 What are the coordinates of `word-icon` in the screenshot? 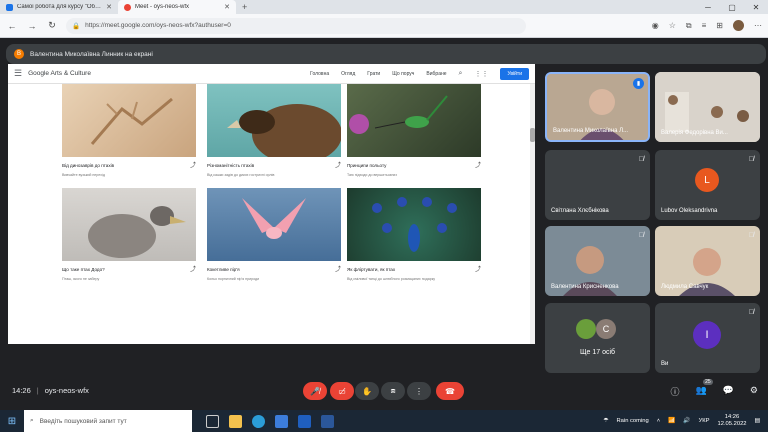 It's located at (327, 421).